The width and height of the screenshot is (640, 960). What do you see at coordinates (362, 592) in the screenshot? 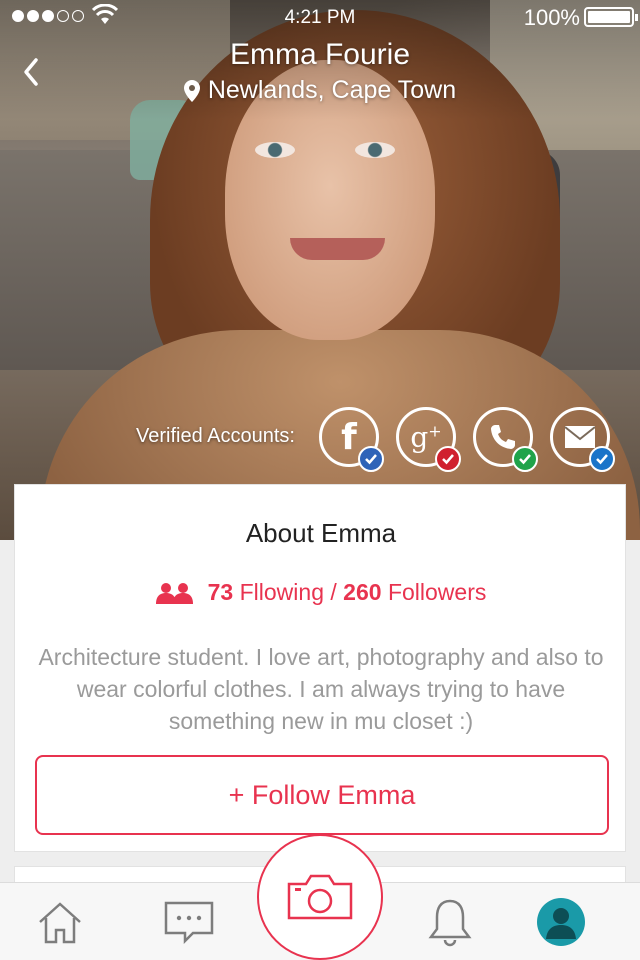
I see `followers-count: 260` at bounding box center [362, 592].